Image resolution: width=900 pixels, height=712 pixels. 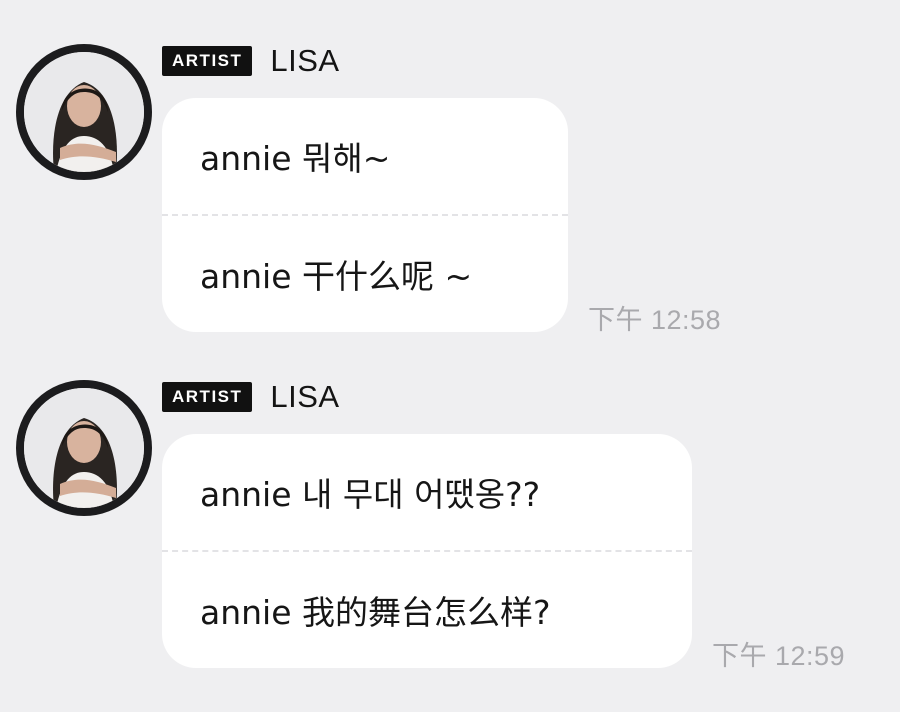 I want to click on message-line-chinese: annie 我的舞台怎么样?, so click(x=375, y=612).